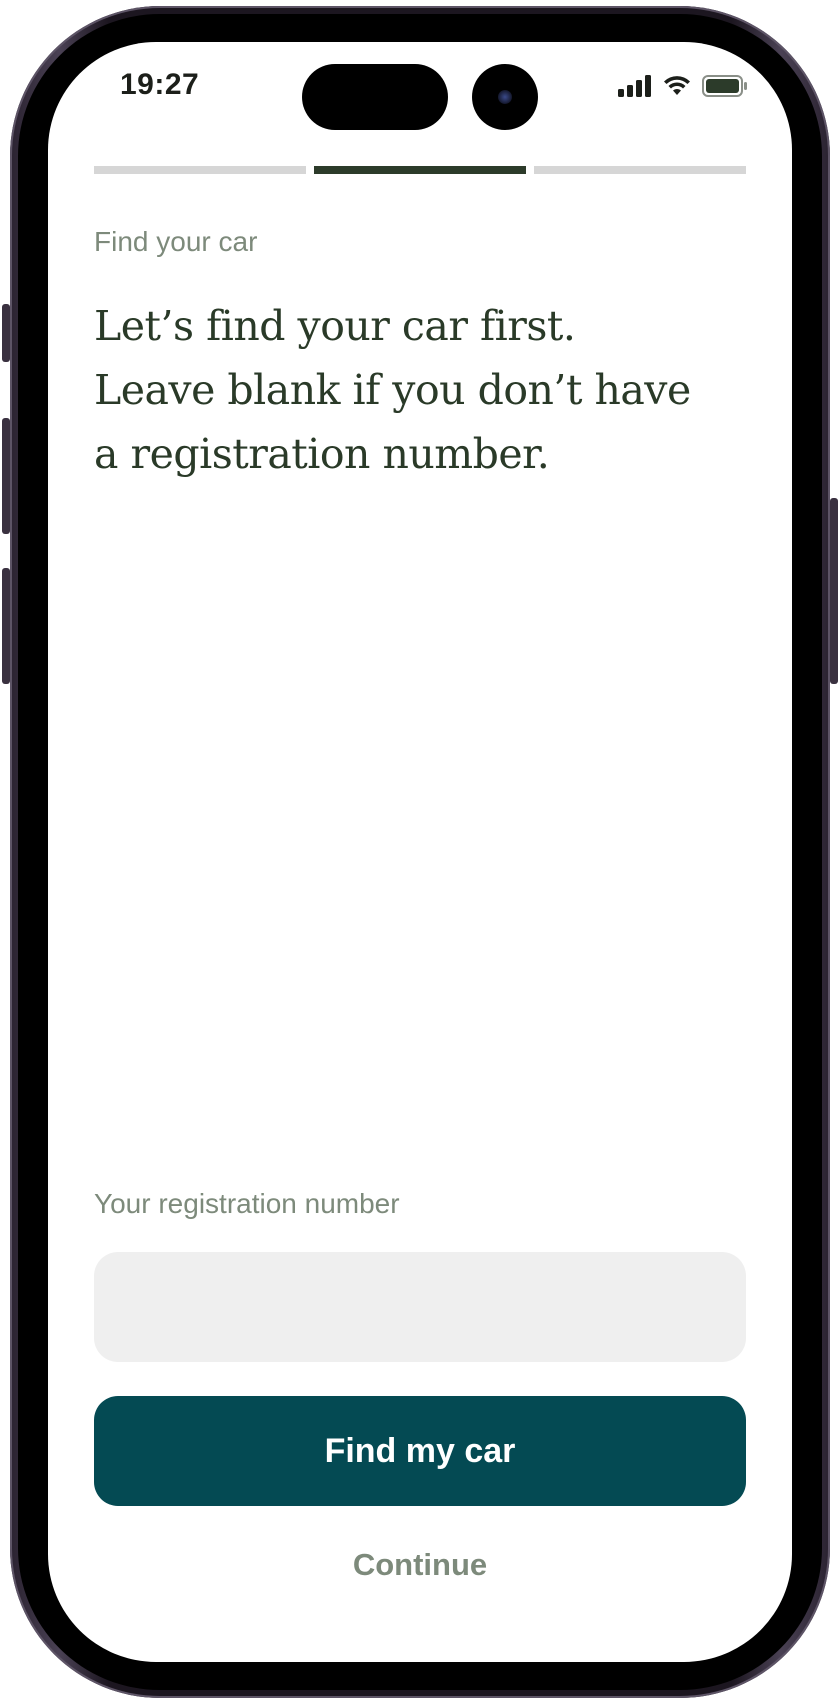 The height and width of the screenshot is (1704, 840). Describe the element at coordinates (392, 390) in the screenshot. I see `headline-line-2: Leave blank if you don’t have` at that location.